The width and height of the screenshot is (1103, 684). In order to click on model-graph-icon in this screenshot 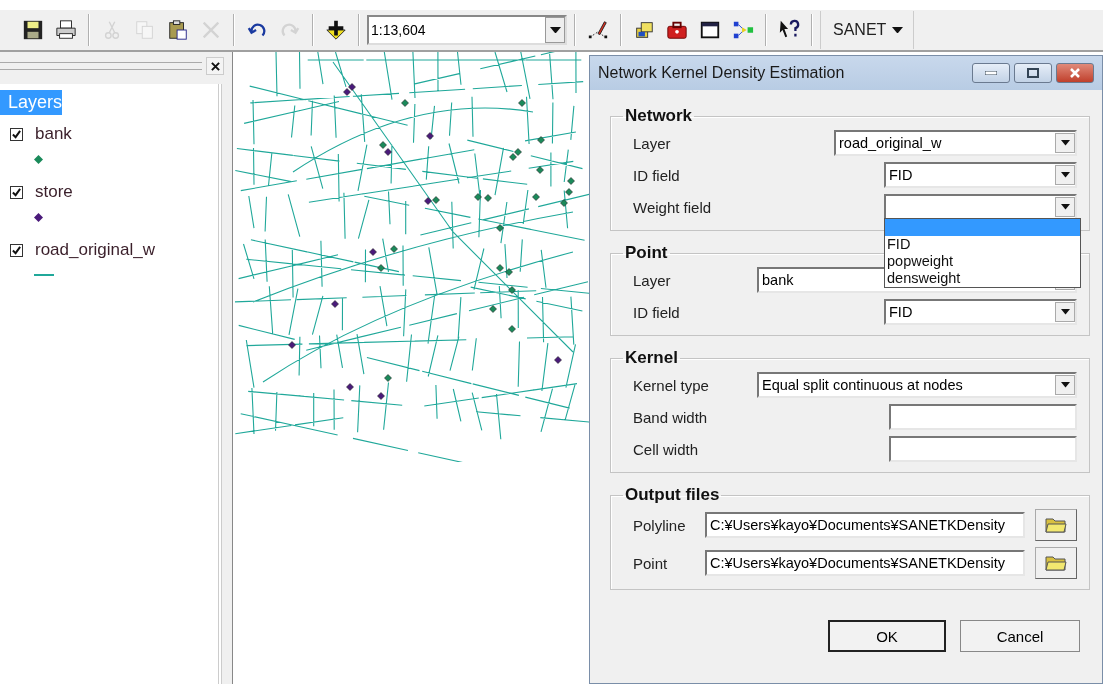, I will do `click(743, 30)`.